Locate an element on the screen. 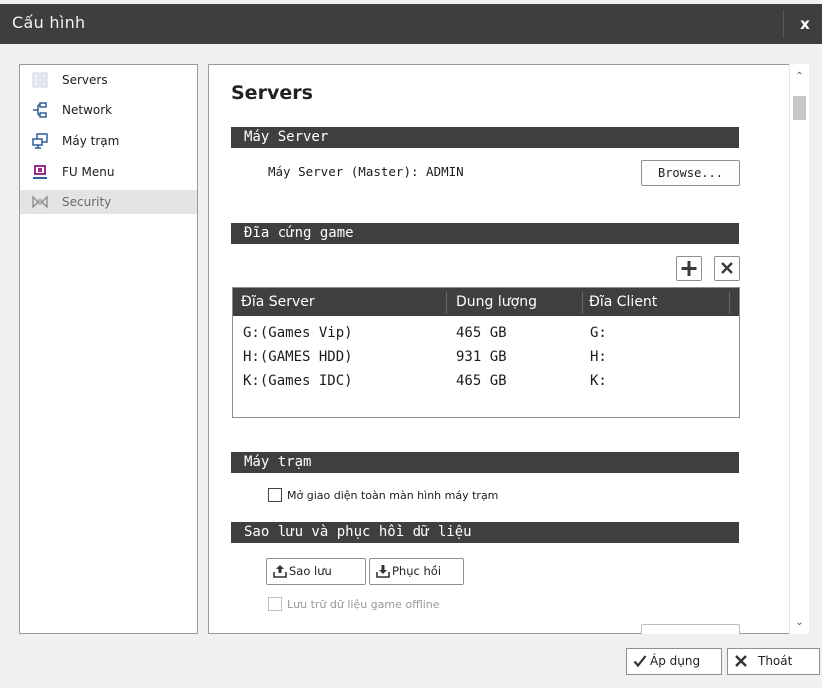  sidebar-item-servers: Servers is located at coordinates (108, 80).